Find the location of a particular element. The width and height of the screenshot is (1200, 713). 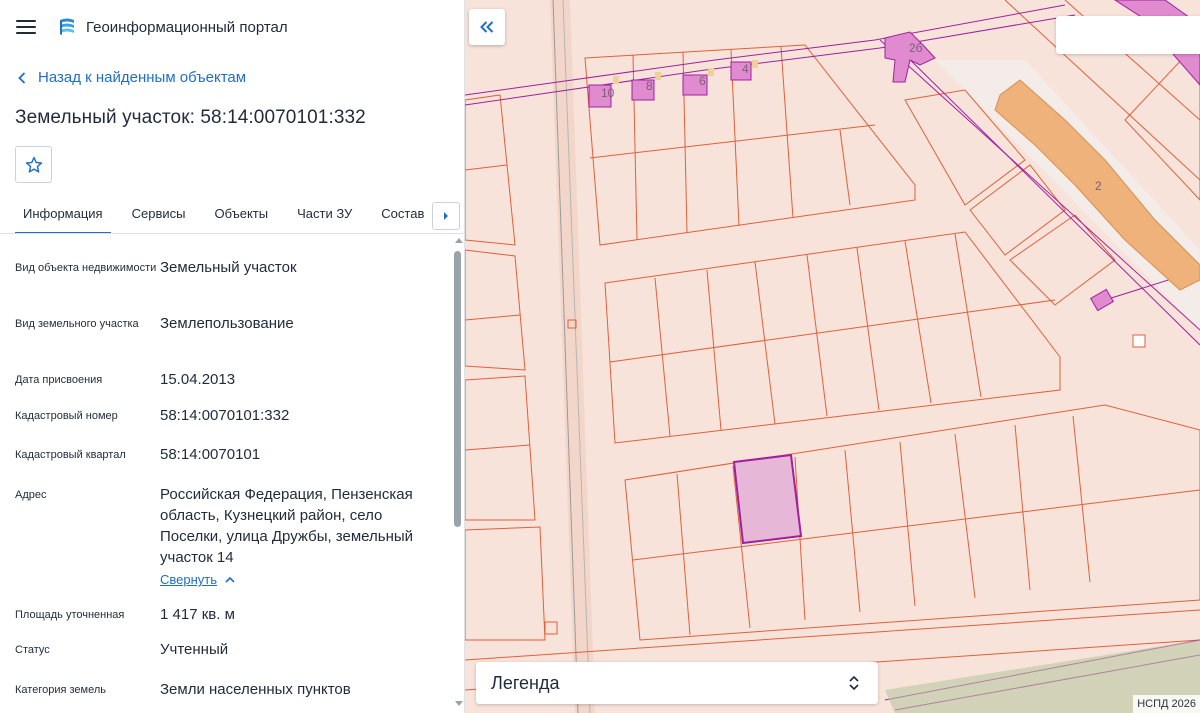

collapse-address-link: Свернуть is located at coordinates (197, 579).